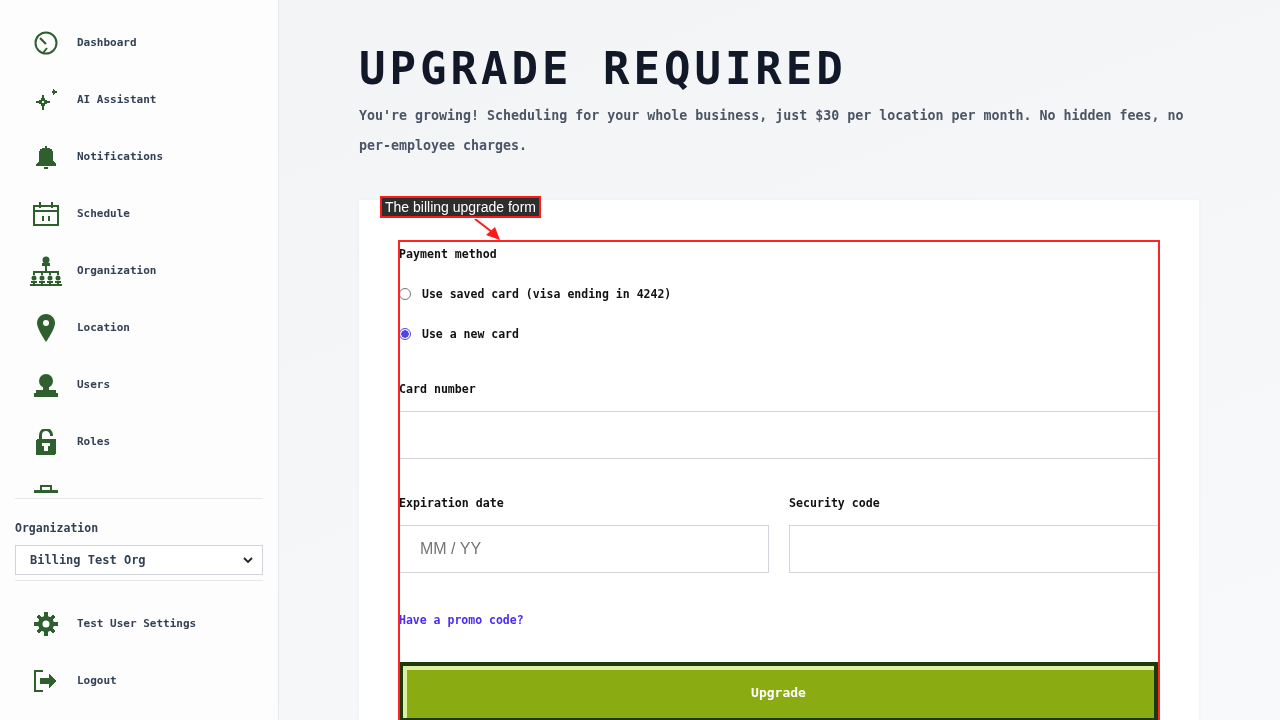  Describe the element at coordinates (46, 42) in the screenshot. I see `gauge-icon` at that location.